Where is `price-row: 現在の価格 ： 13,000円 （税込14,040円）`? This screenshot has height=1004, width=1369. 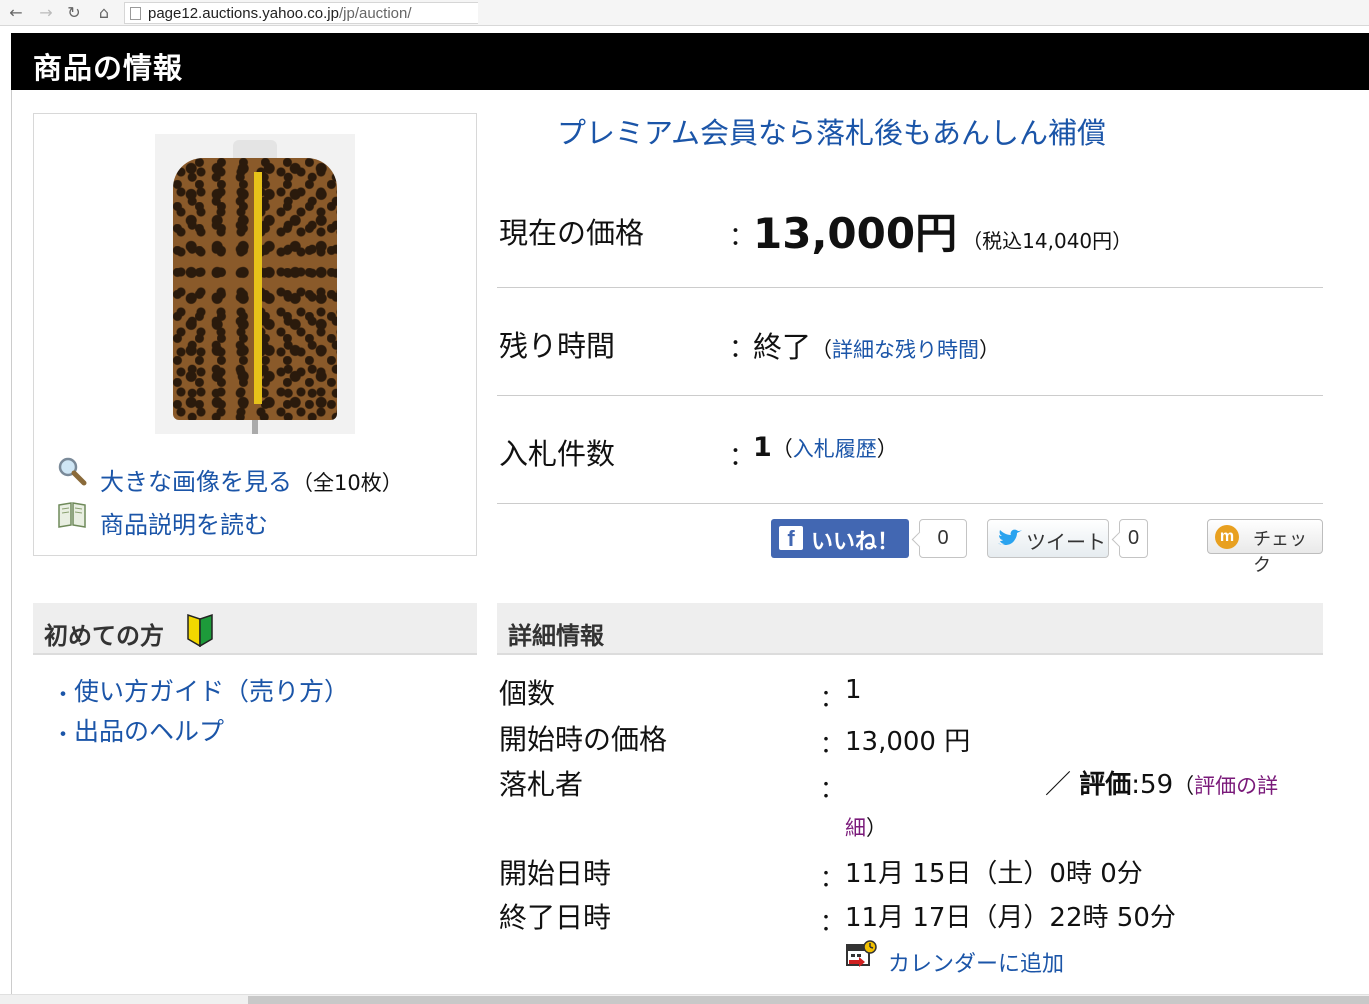
price-row: 現在の価格 ： 13,000円 （税込14,040円） is located at coordinates (910, 234).